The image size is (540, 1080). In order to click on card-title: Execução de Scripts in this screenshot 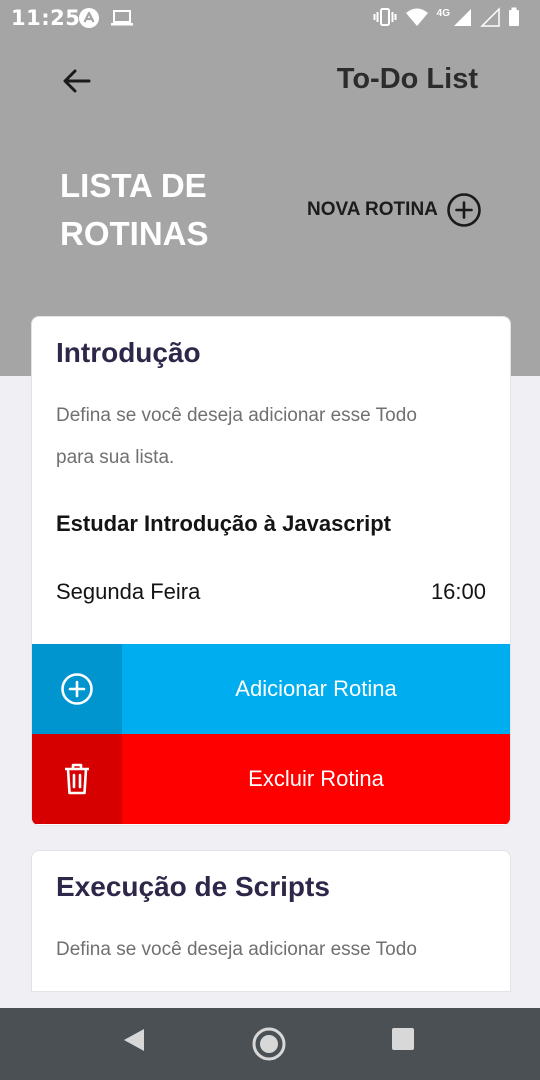, I will do `click(193, 886)`.